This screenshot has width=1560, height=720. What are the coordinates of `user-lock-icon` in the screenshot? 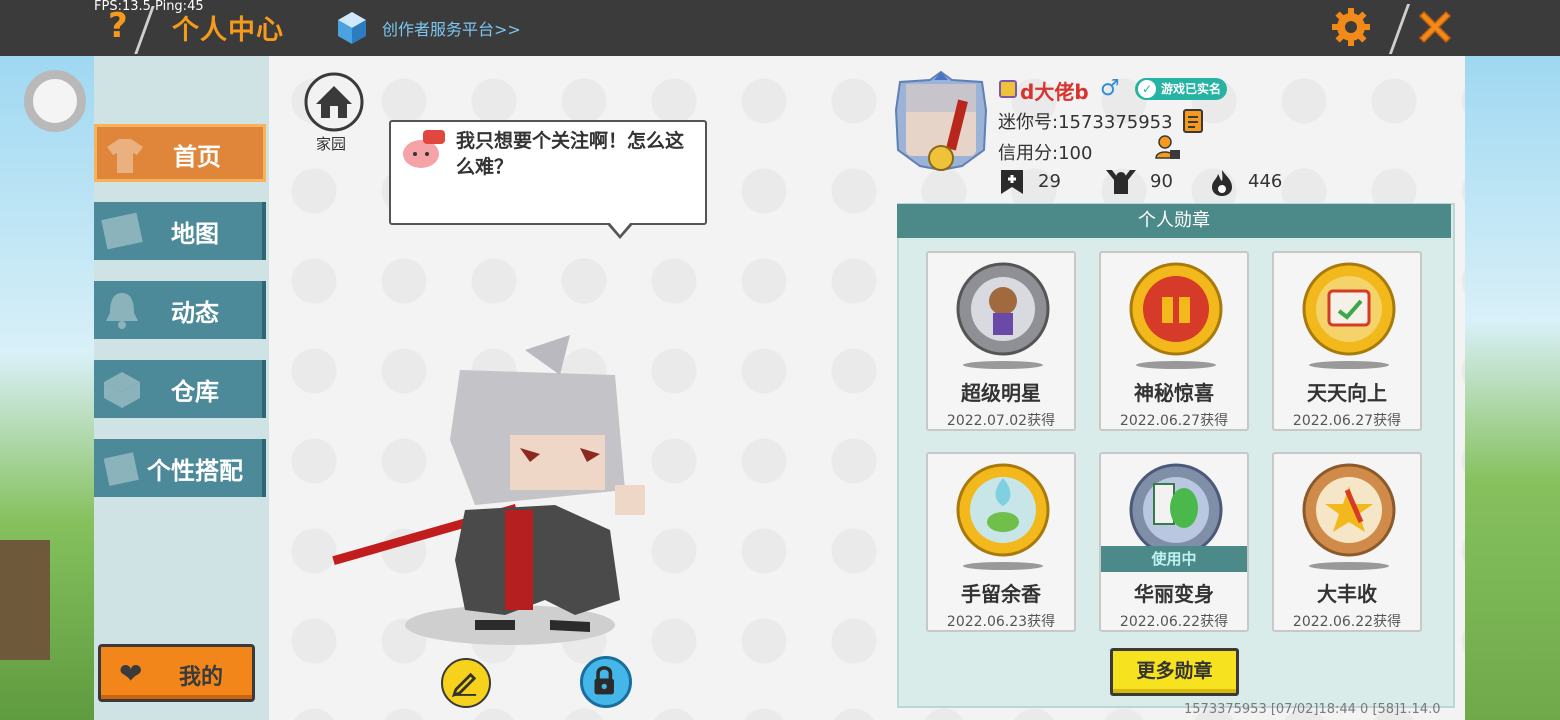 It's located at (1168, 148).